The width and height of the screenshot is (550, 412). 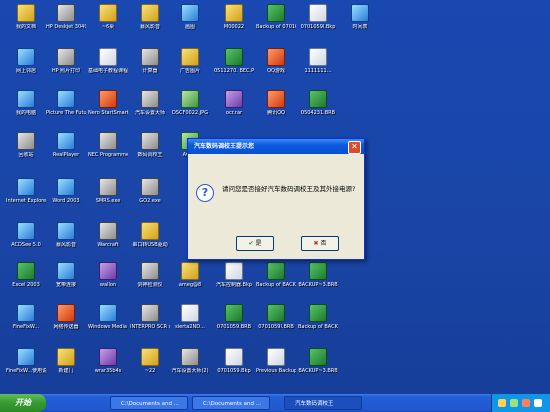 I want to click on no-button: ✖ 否, so click(x=320, y=243).